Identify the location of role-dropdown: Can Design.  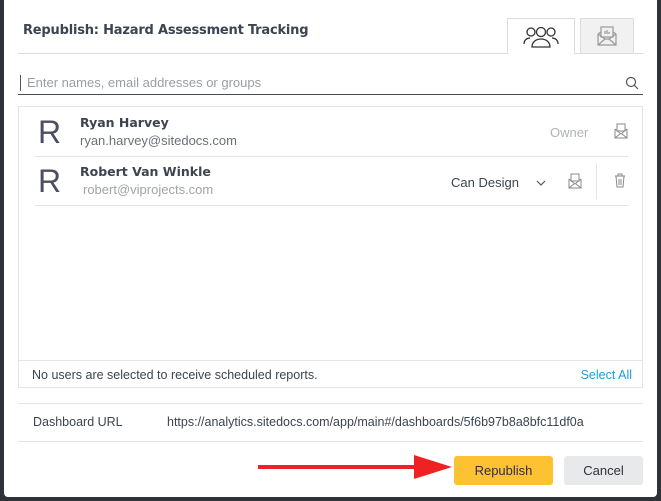
(485, 182).